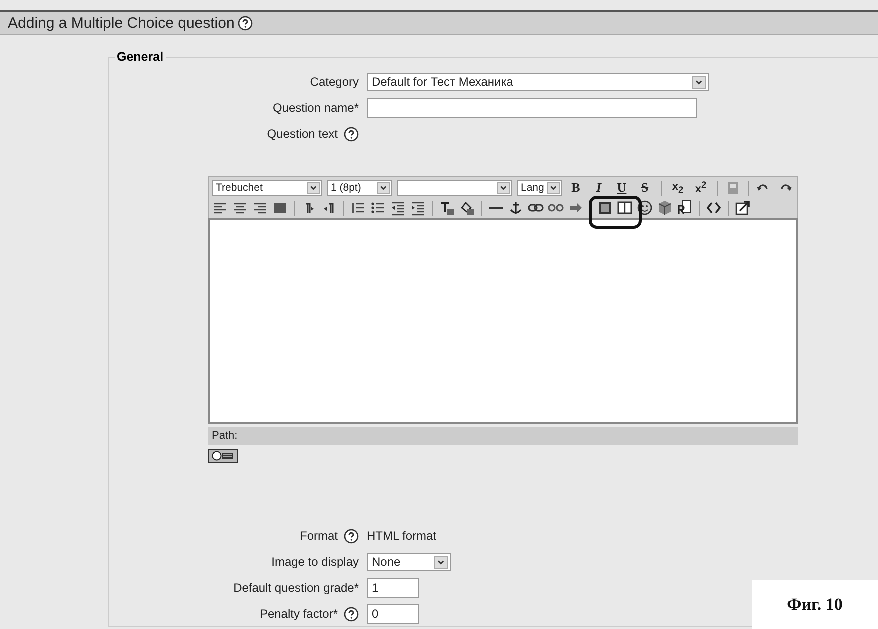  Describe the element at coordinates (701, 188) in the screenshot. I see `format-button: x$^{2}$` at that location.